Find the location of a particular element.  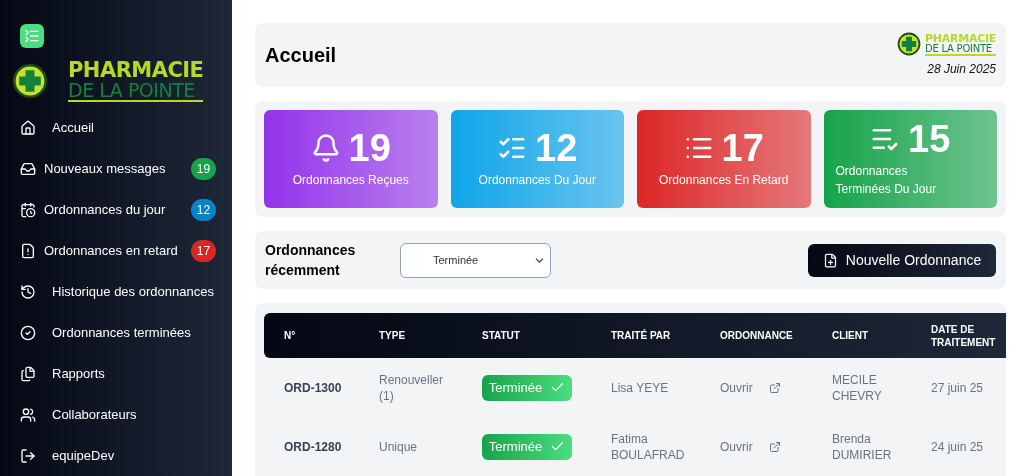

count-badge: 12 is located at coordinates (203, 210).